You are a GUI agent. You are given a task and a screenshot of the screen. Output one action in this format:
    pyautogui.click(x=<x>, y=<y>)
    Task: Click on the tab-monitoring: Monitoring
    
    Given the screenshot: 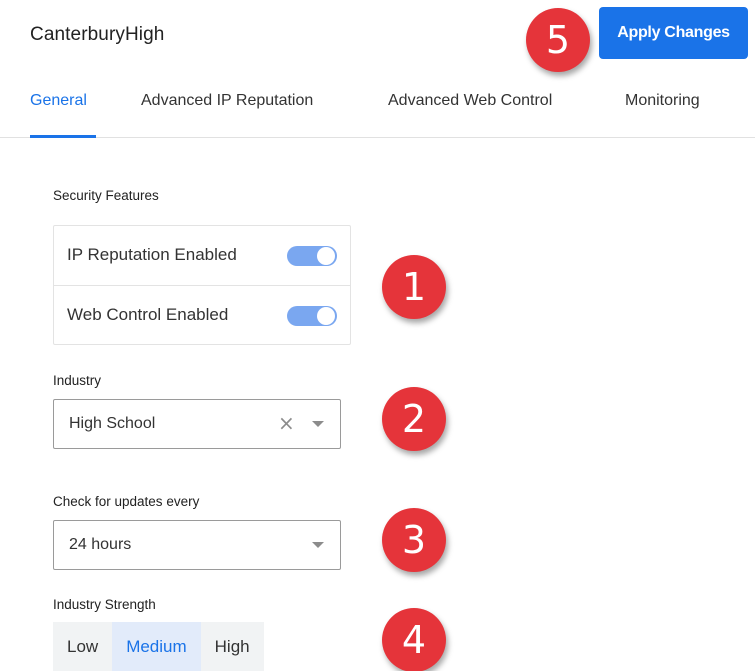 What is the action you would take?
    pyautogui.click(x=662, y=101)
    